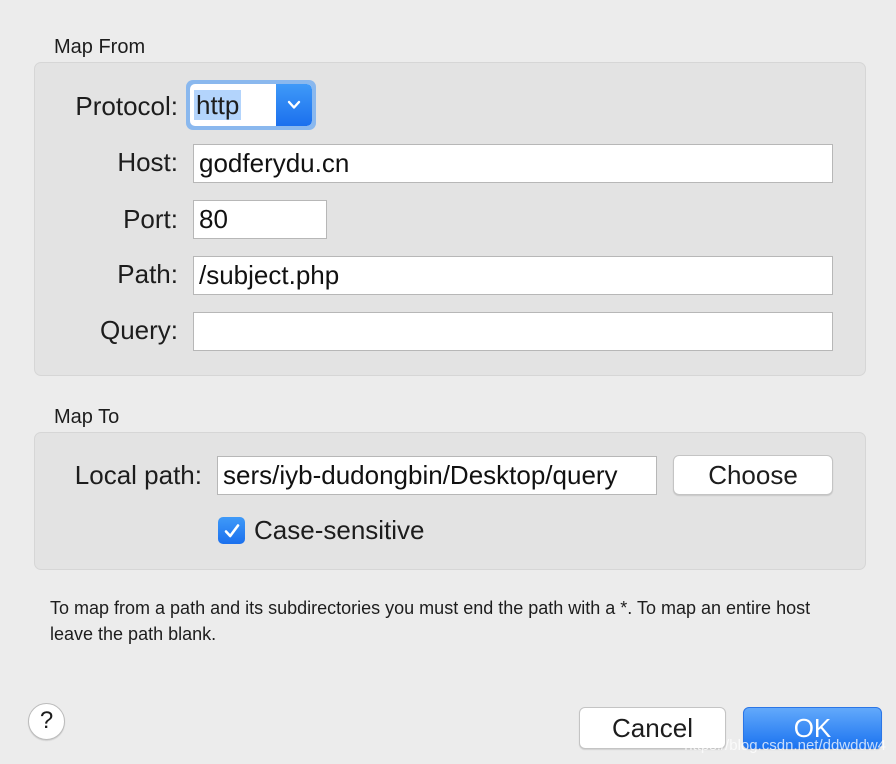  Describe the element at coordinates (100, 47) in the screenshot. I see `map-from-title: Map From` at that location.